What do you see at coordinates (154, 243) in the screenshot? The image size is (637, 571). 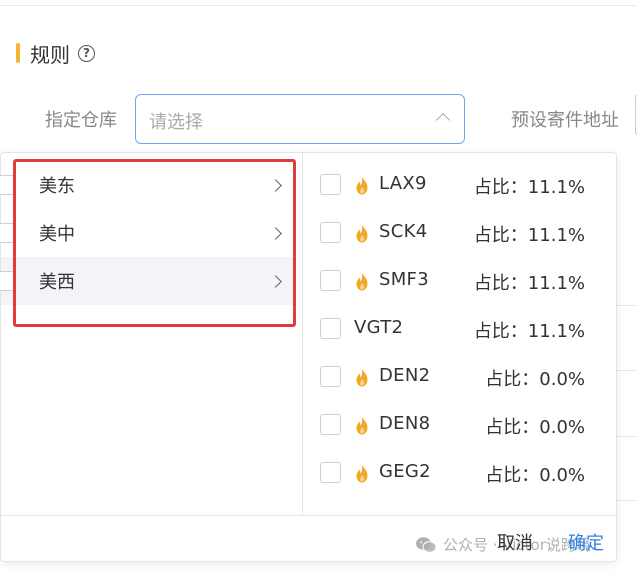 I see `highlight-frame` at bounding box center [154, 243].